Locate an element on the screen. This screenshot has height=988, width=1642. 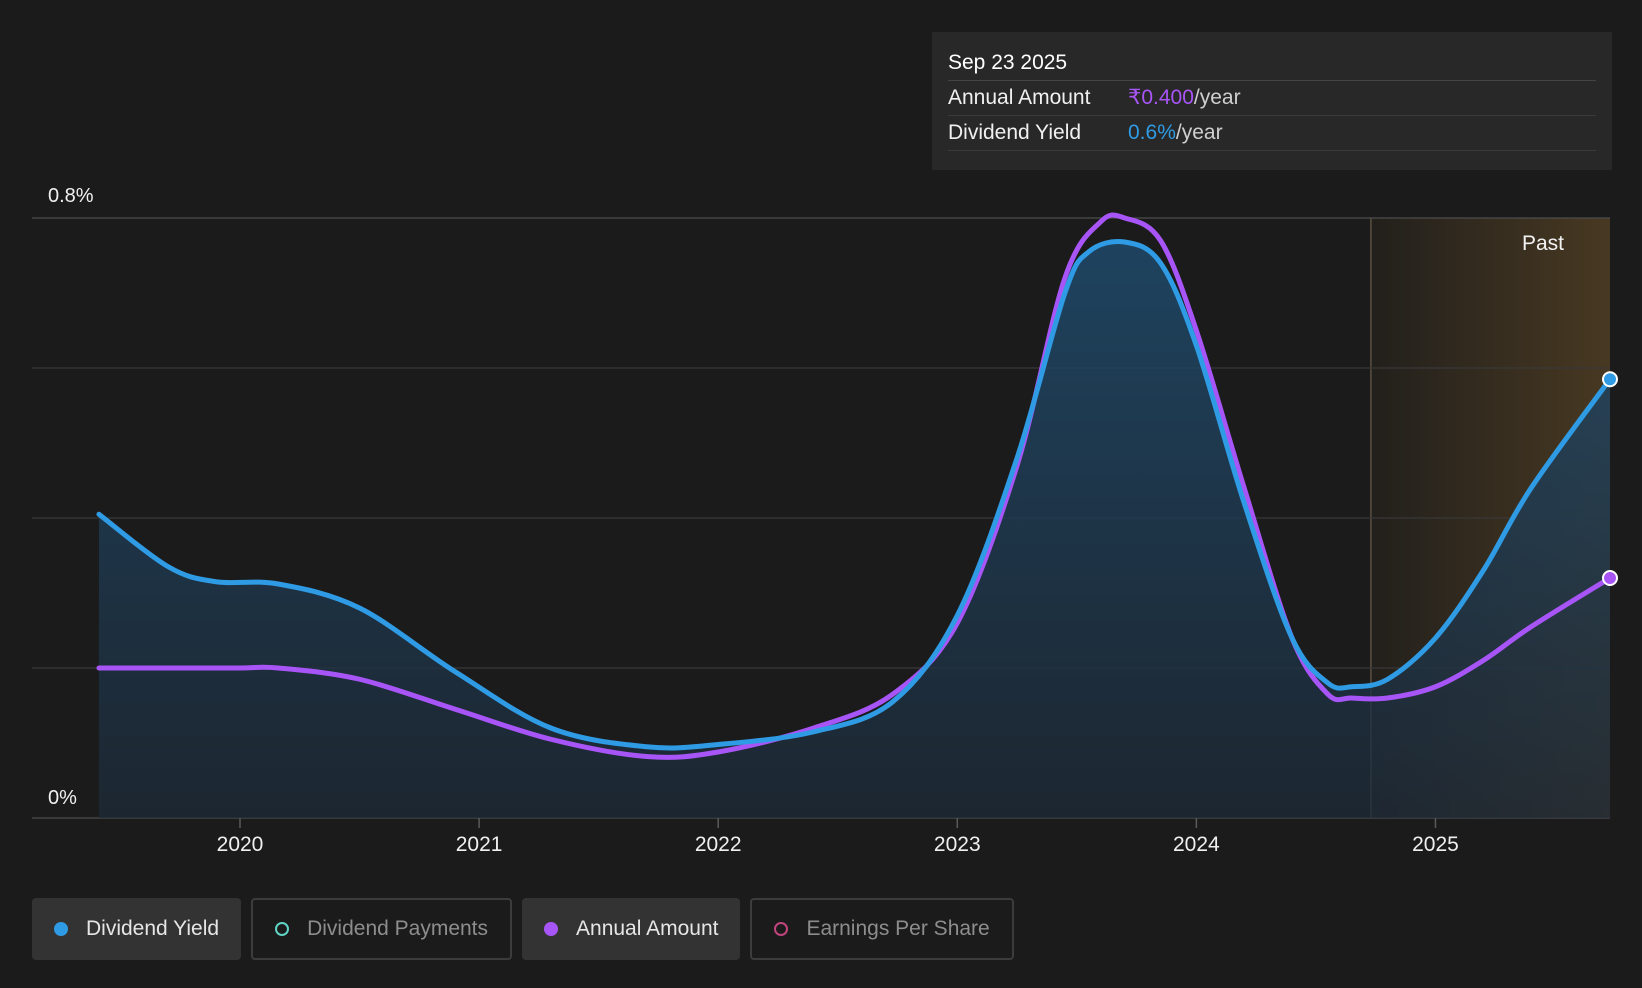
legend-label: Dividend Yield is located at coordinates (153, 928).